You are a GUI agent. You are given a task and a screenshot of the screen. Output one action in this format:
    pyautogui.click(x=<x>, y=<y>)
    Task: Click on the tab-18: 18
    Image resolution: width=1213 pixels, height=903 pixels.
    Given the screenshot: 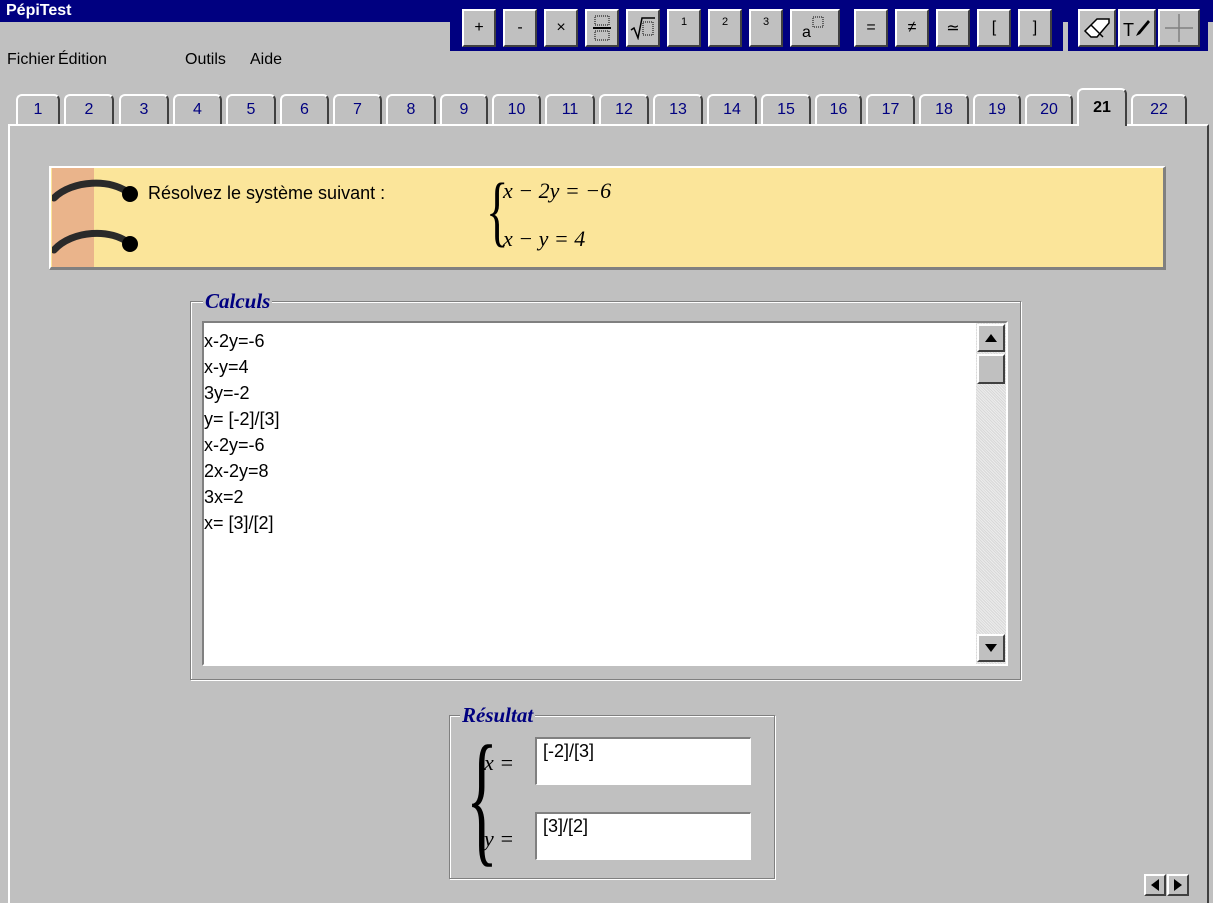 What is the action you would take?
    pyautogui.click(x=944, y=109)
    